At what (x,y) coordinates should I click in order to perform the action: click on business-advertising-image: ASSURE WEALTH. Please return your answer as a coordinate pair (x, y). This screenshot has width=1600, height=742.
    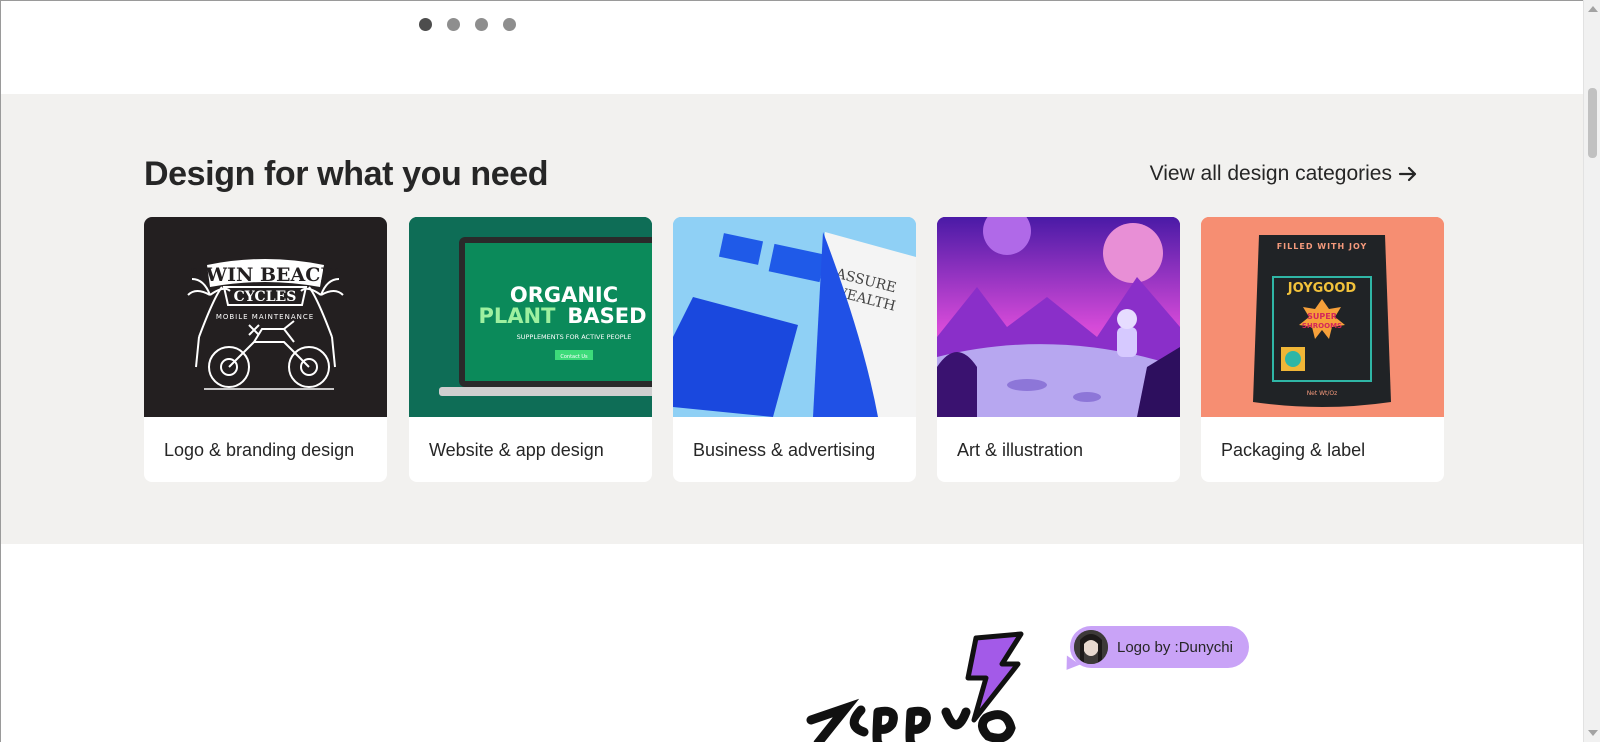
    Looking at the image, I should click on (794, 317).